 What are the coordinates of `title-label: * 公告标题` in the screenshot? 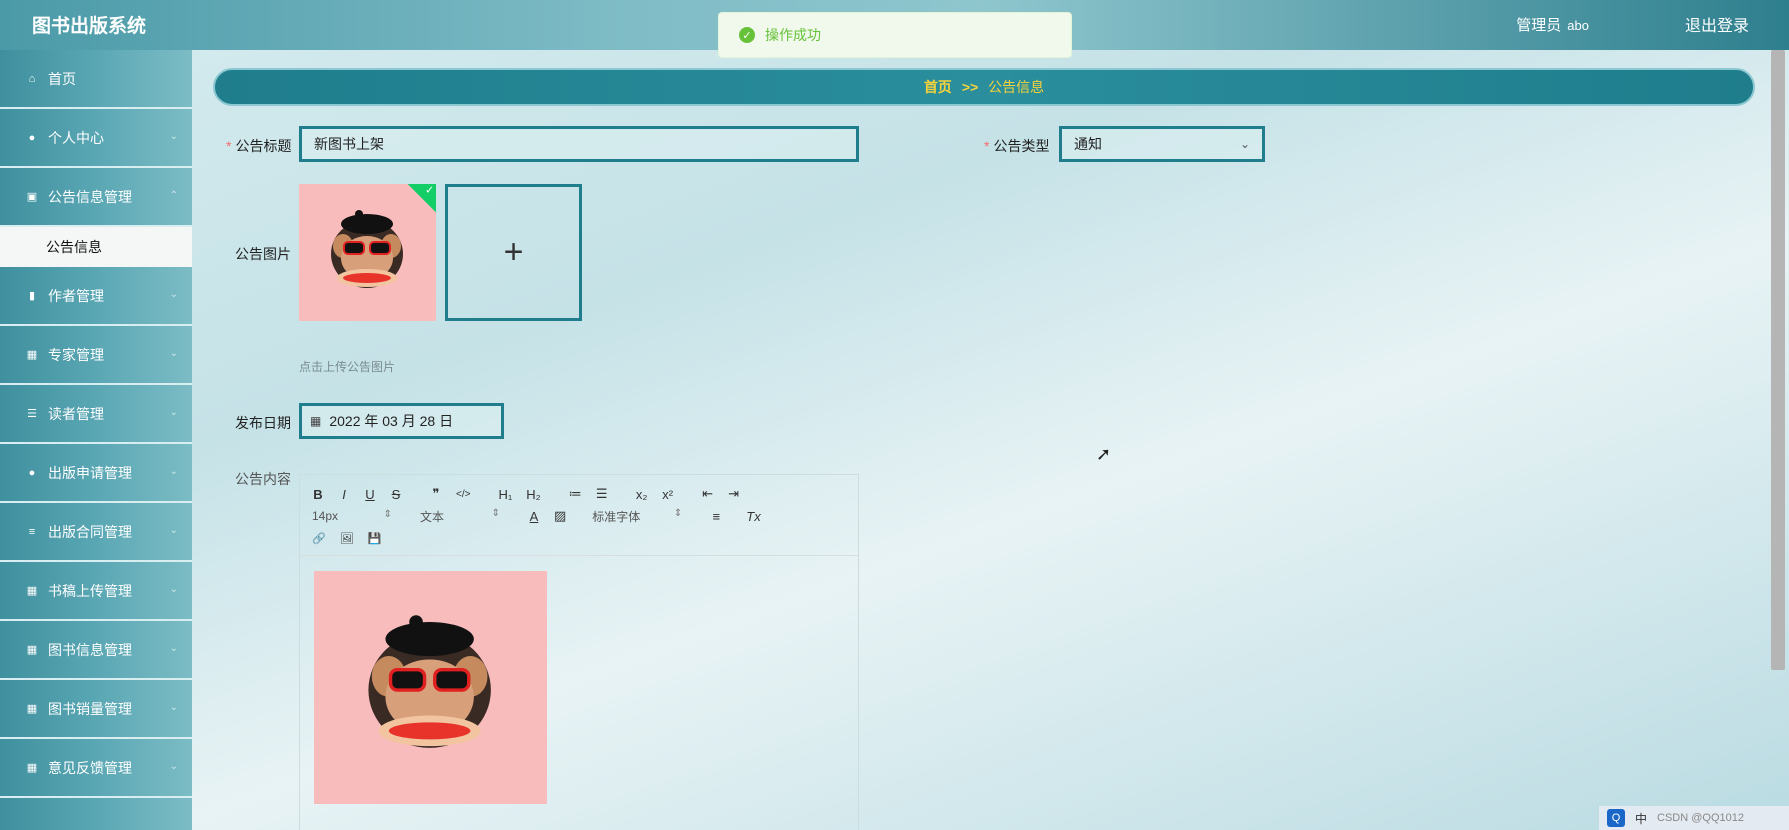 It's located at (258, 146).